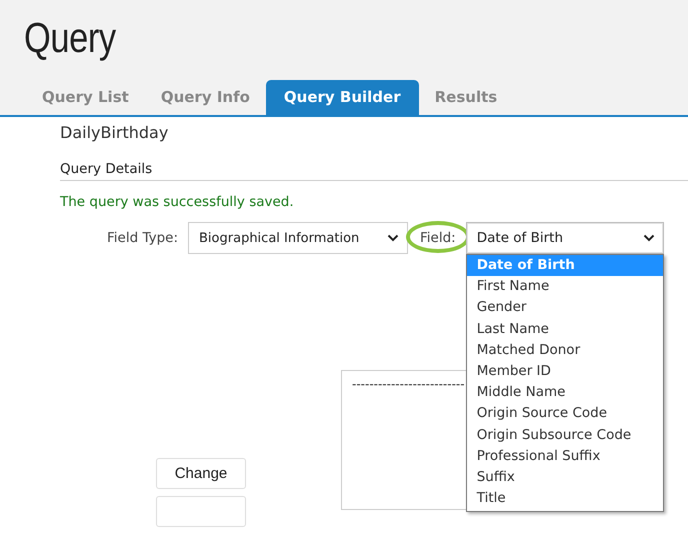 The height and width of the screenshot is (544, 688). Describe the element at coordinates (142, 238) in the screenshot. I see `field-label: Field Type:` at that location.